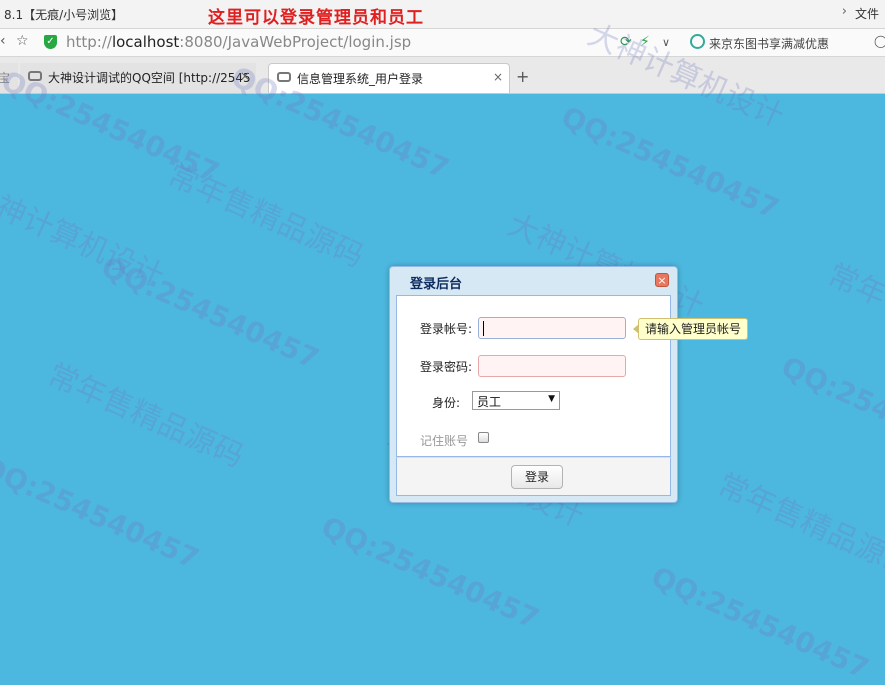 The width and height of the screenshot is (885, 685). What do you see at coordinates (3, 41) in the screenshot?
I see `back-icon: ‹` at bounding box center [3, 41].